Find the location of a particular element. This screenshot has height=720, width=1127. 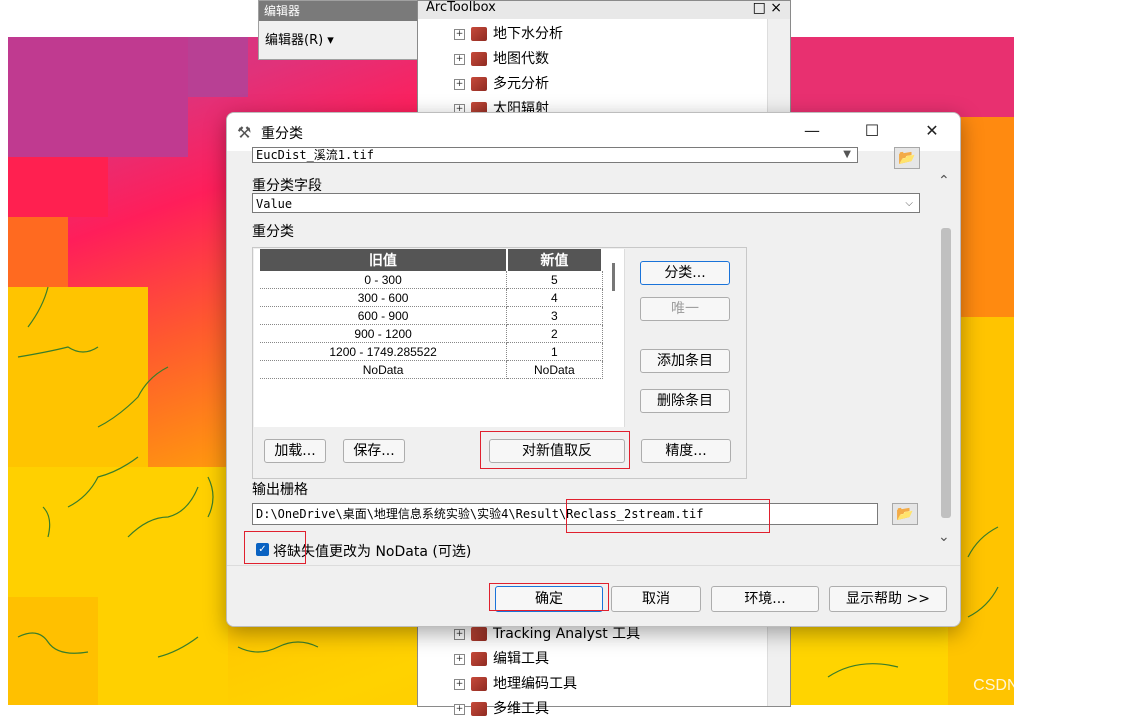

old-value-cell: NoData is located at coordinates (384, 369).